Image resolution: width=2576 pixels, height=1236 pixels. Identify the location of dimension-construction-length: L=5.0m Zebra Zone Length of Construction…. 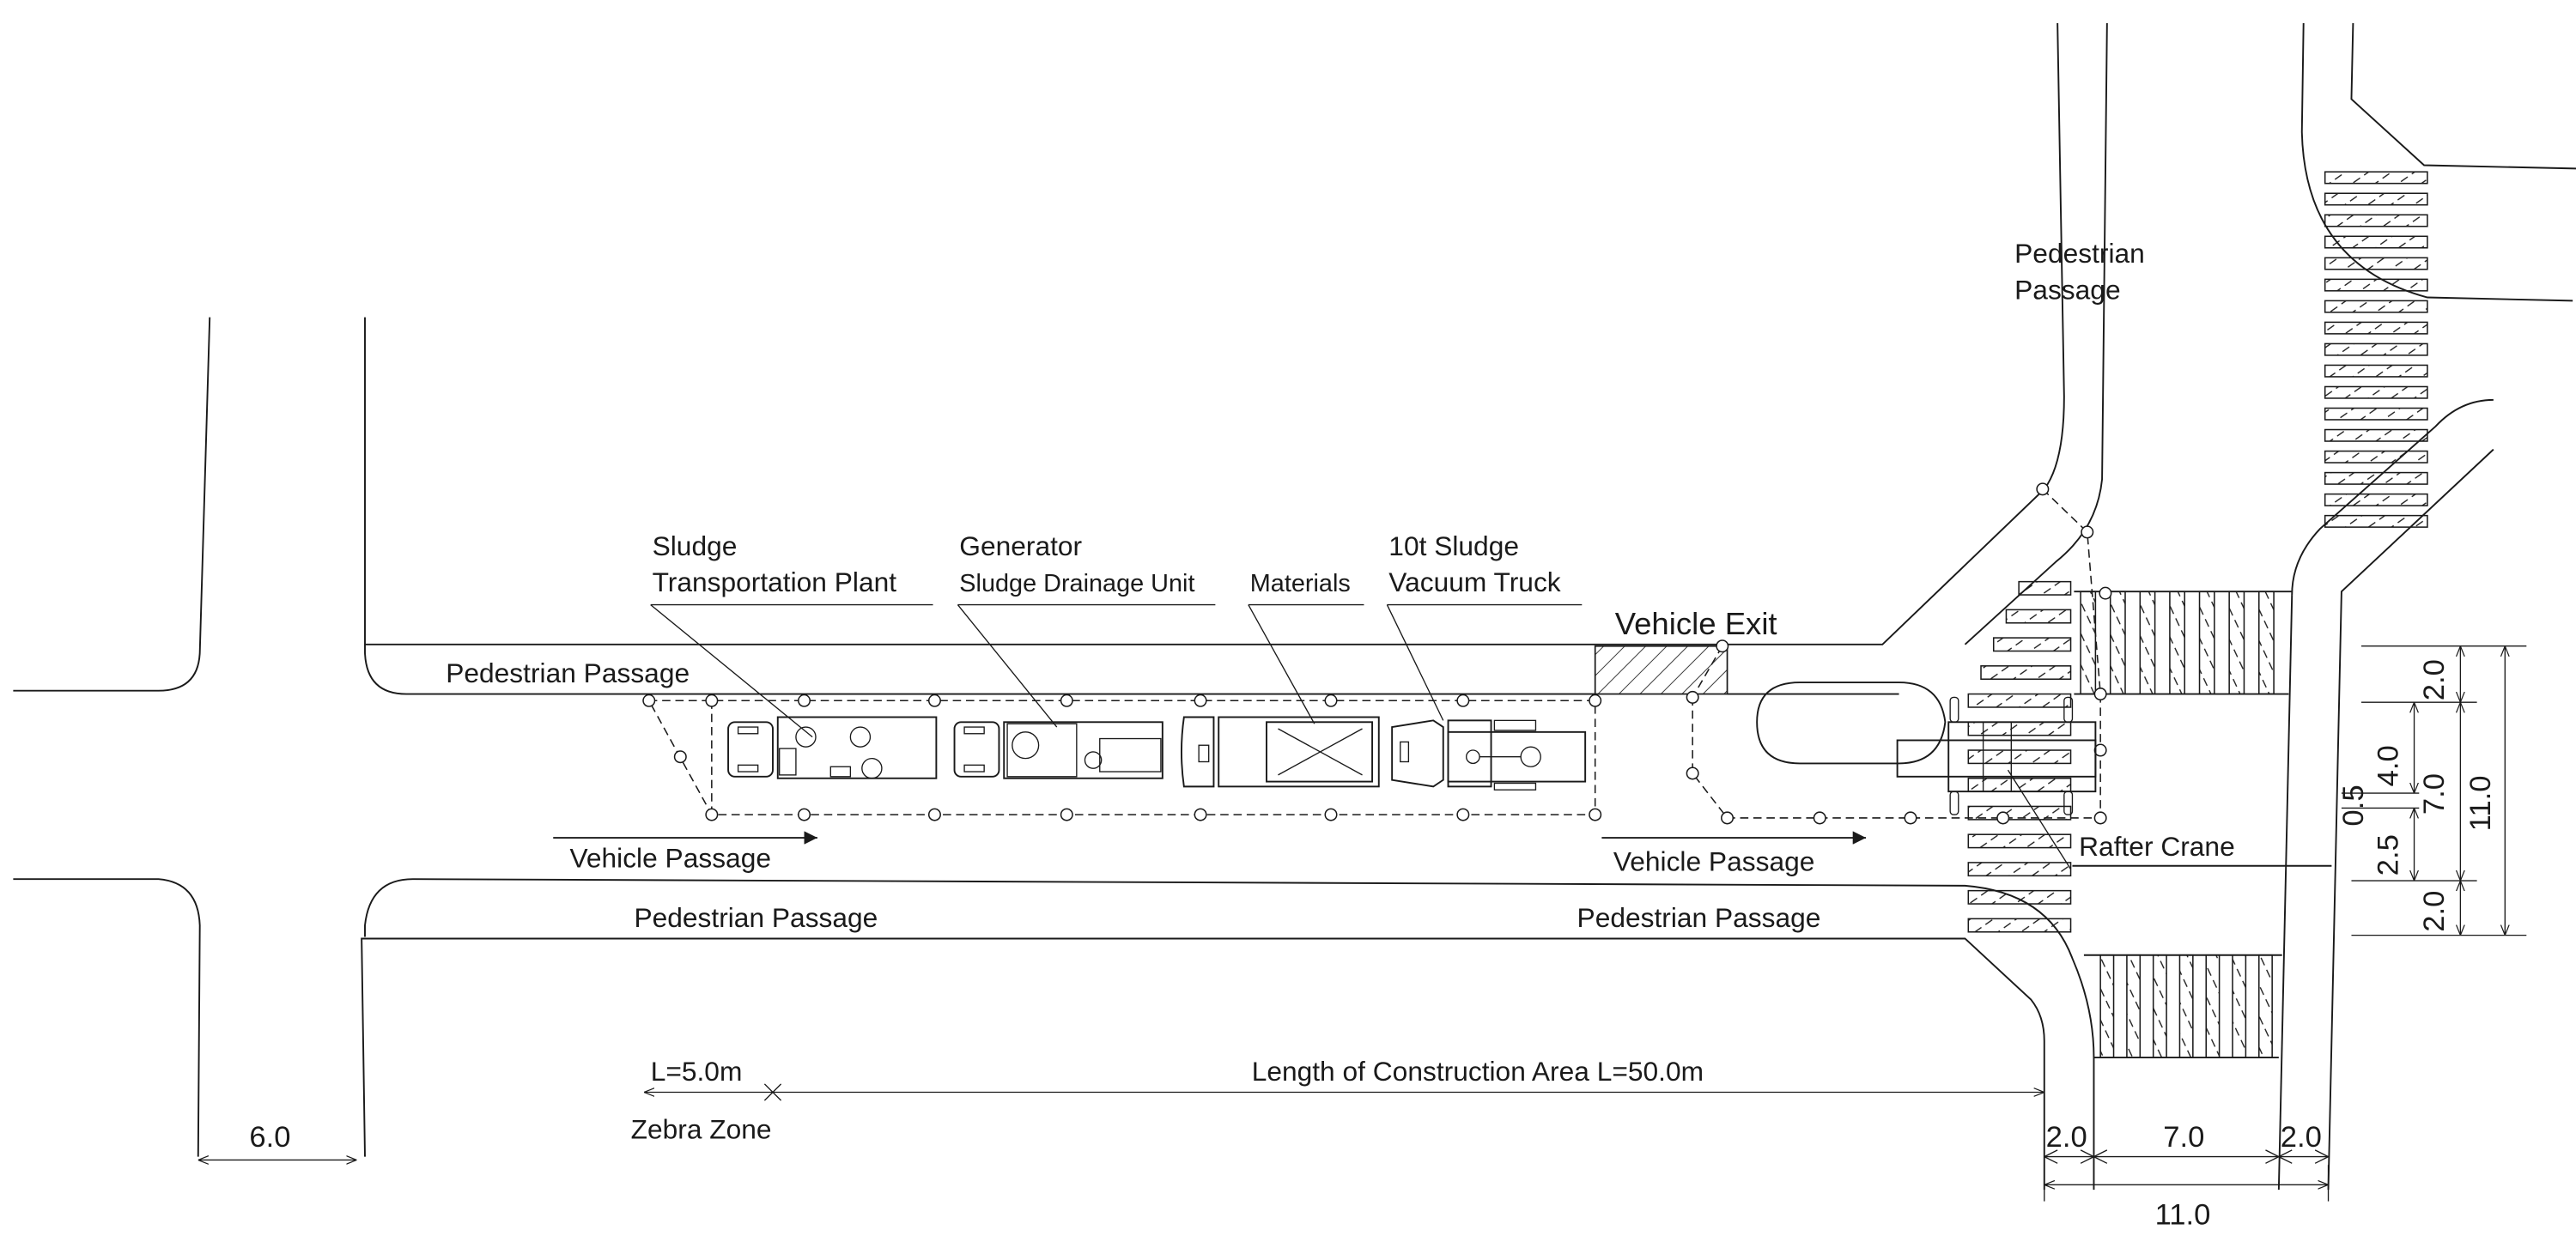
(1338, 1100).